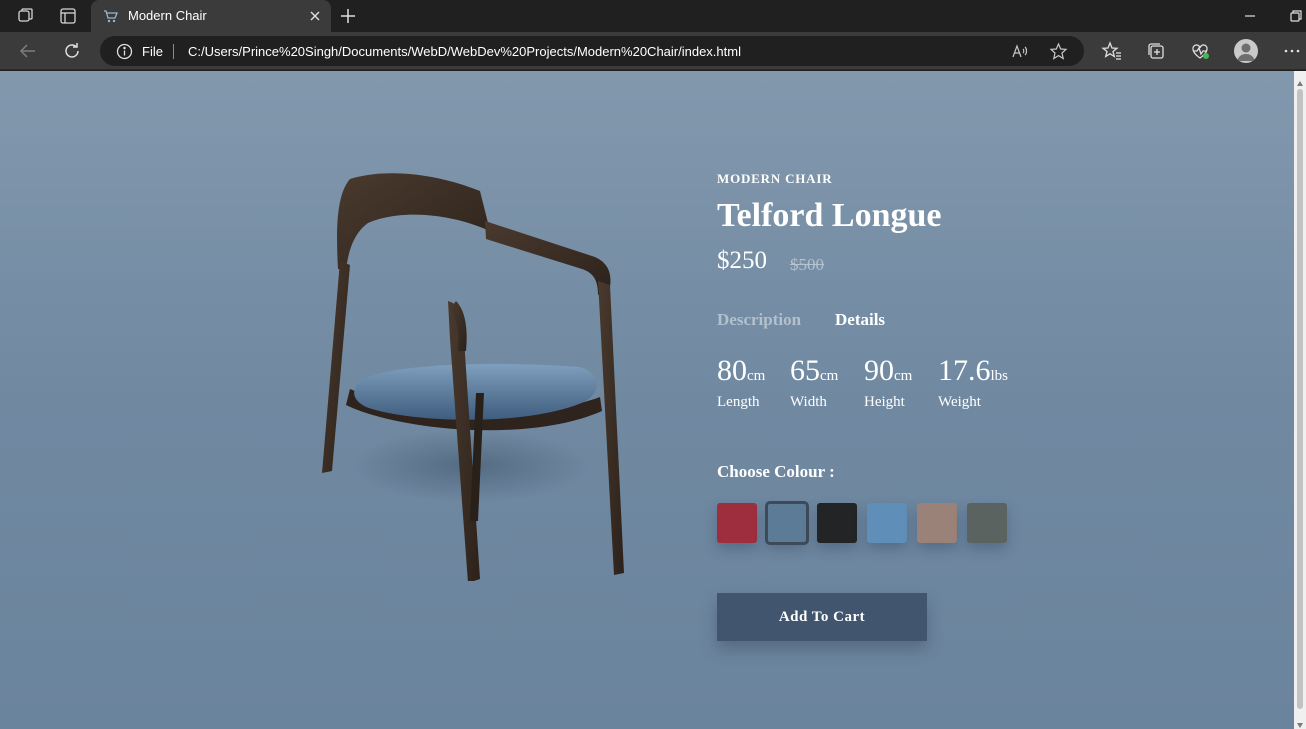  Describe the element at coordinates (111, 16) in the screenshot. I see `cart-icon` at that location.